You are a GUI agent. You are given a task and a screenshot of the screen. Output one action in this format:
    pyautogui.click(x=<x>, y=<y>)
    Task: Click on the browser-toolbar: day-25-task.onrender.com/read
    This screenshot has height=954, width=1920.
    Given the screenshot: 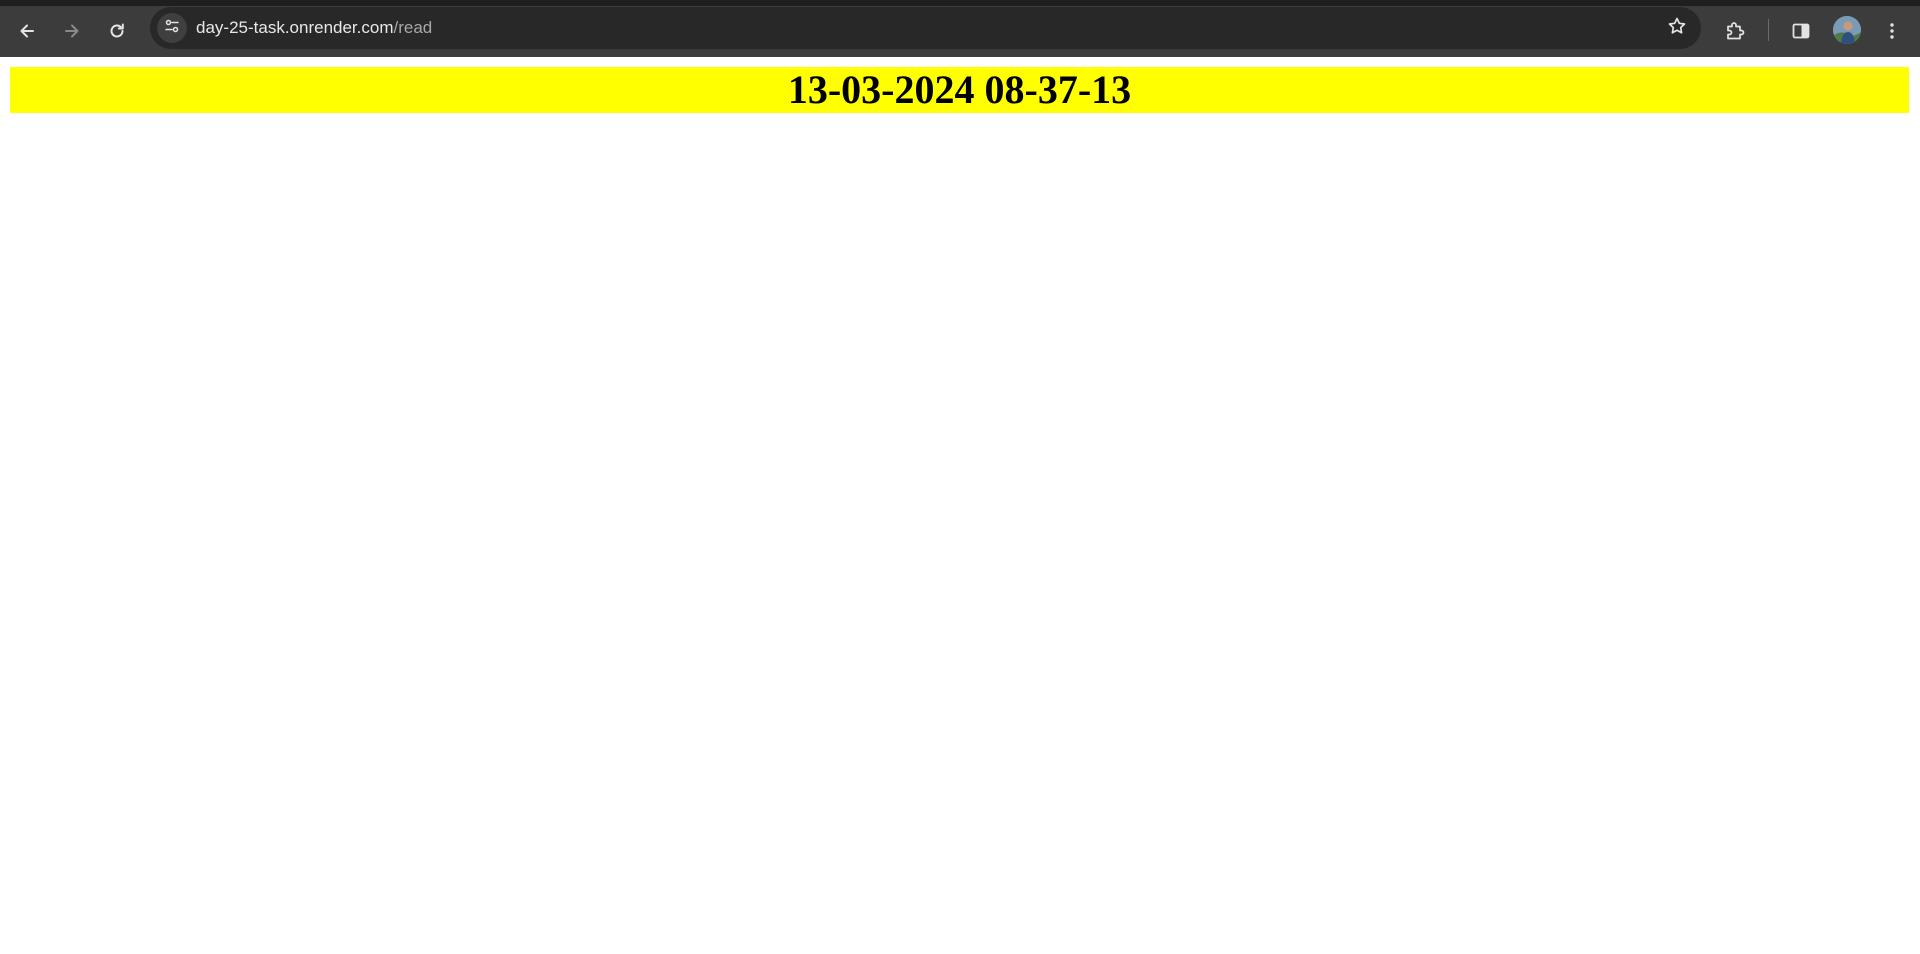 What is the action you would take?
    pyautogui.click(x=960, y=28)
    